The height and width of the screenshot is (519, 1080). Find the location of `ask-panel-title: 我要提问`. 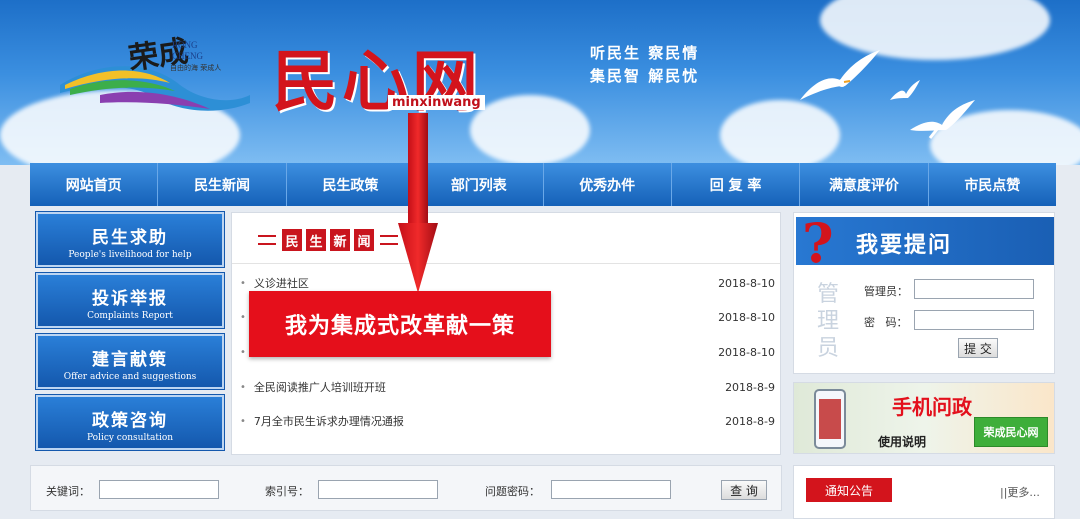

ask-panel-title: 我要提问 is located at coordinates (904, 245).